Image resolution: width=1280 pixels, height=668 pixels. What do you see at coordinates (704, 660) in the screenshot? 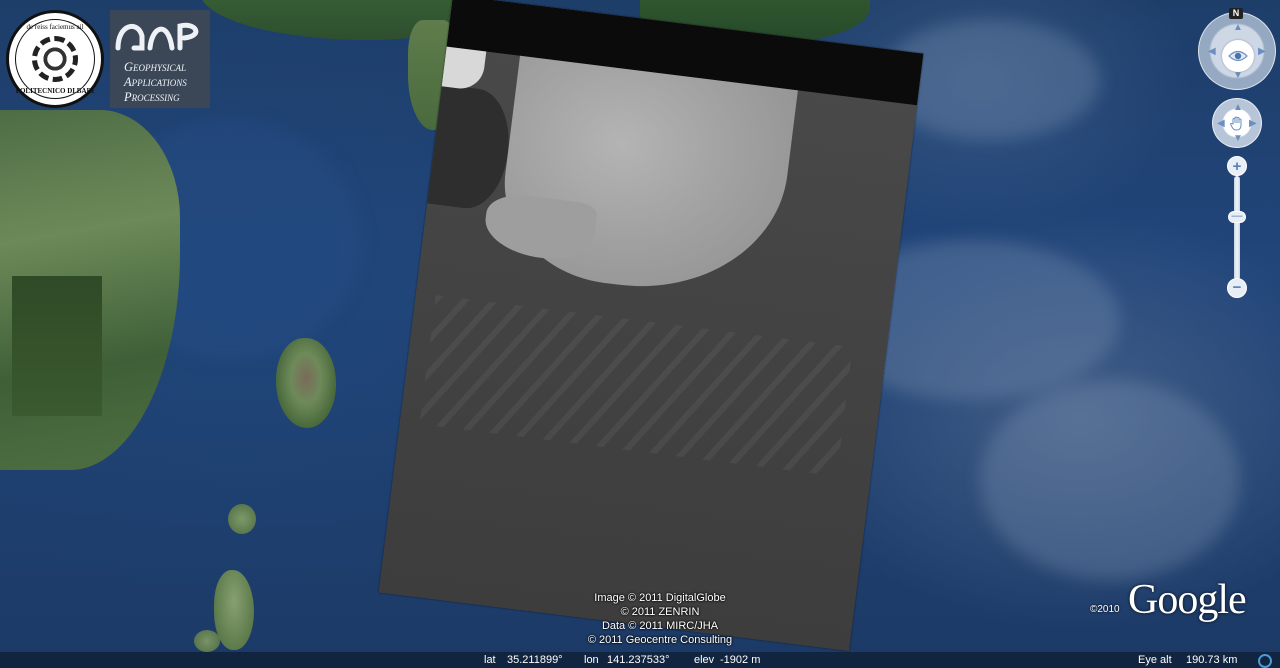
I see `elev-label: elev` at bounding box center [704, 660].